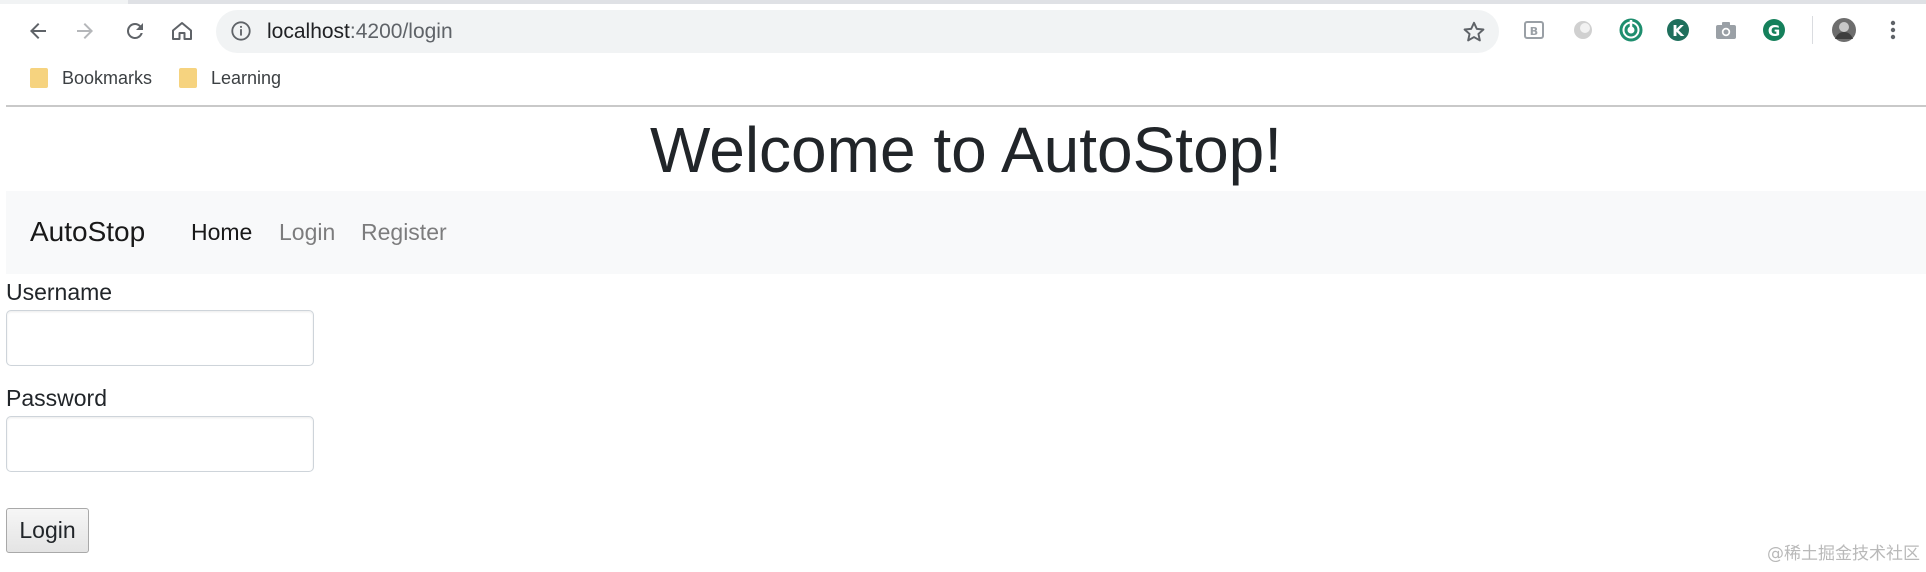 The image size is (1926, 572). I want to click on arrow-left-icon, so click(38, 31).